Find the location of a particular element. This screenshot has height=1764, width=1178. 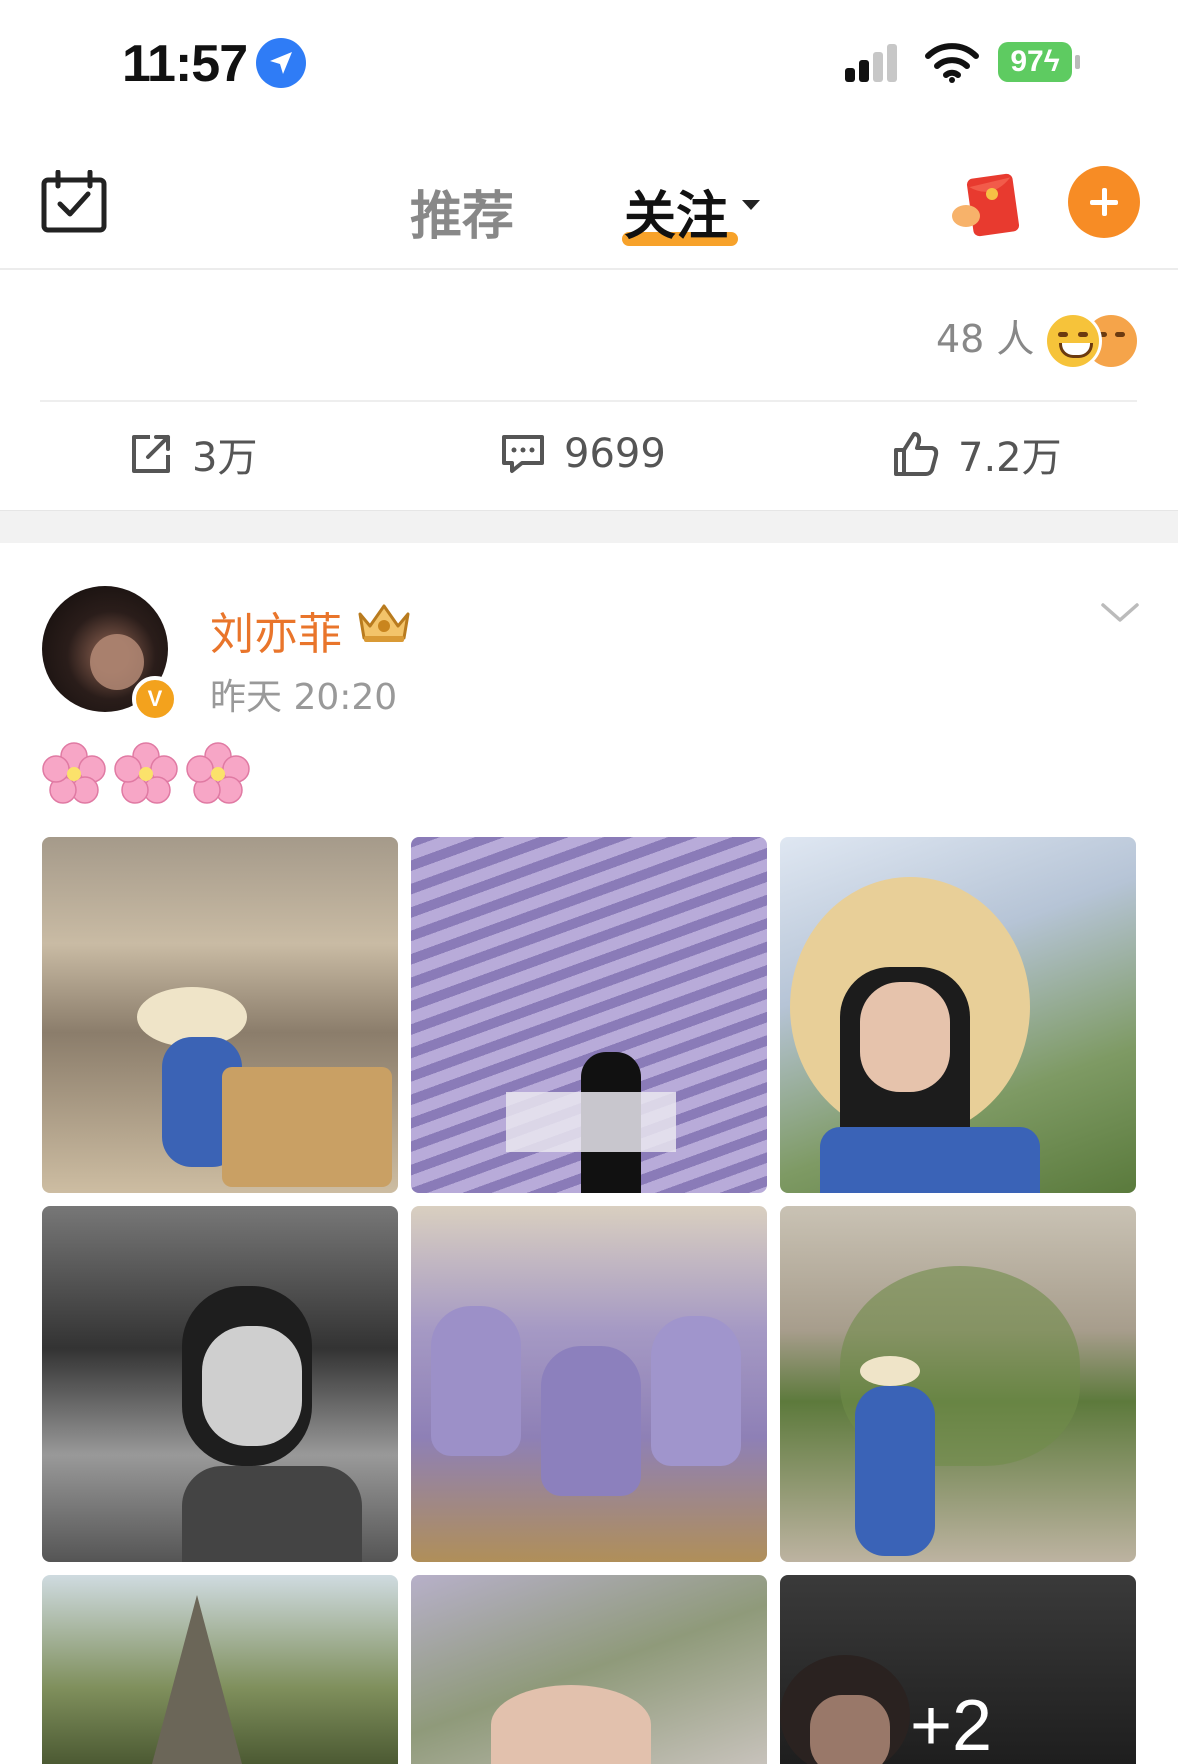

post-photo-9: +2 is located at coordinates (958, 1669).